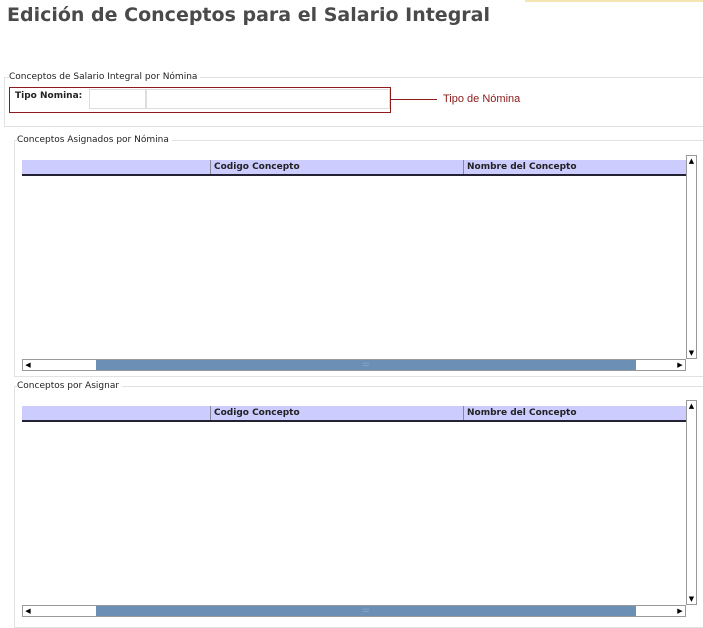  I want to click on assigned-vertical-scrollbar: ▲ ▼, so click(691, 257).